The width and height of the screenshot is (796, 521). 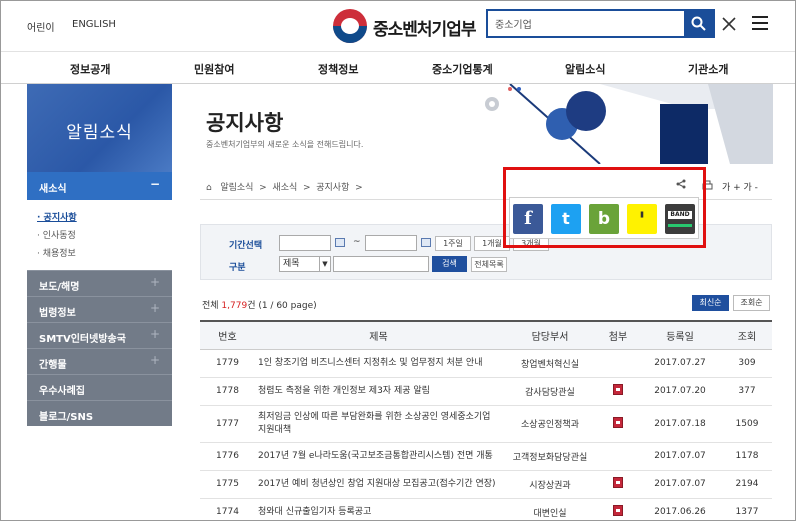 I want to click on kids-link: 어린이, so click(x=41, y=26).